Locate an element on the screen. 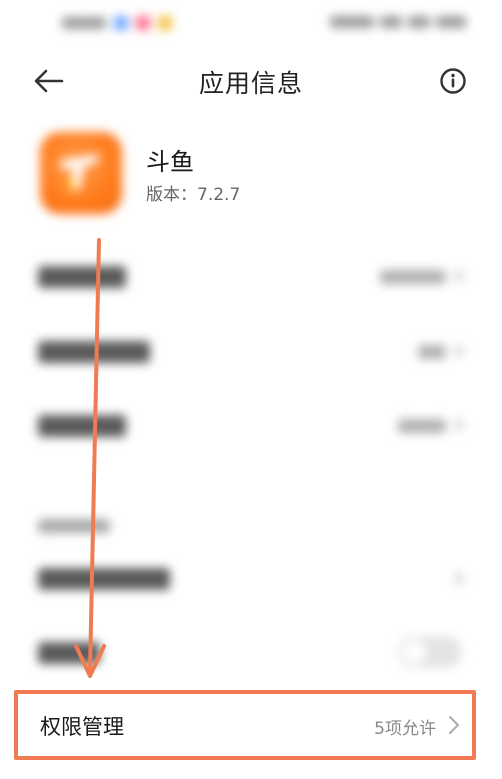 Image resolution: width=502 pixels, height=779 pixels. status-right is located at coordinates (398, 22).